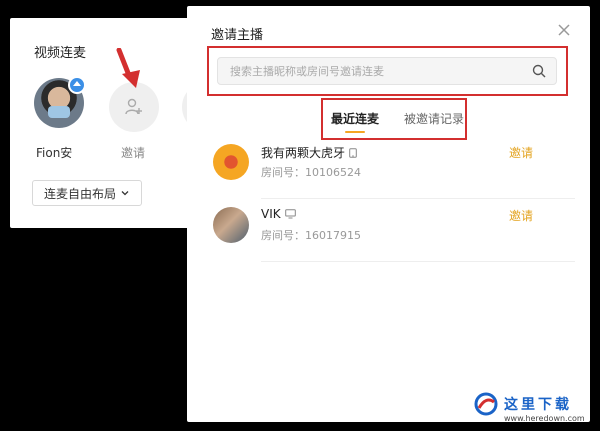 The width and height of the screenshot is (600, 431). Describe the element at coordinates (311, 235) in the screenshot. I see `room-number: 房间号：16017915` at that location.